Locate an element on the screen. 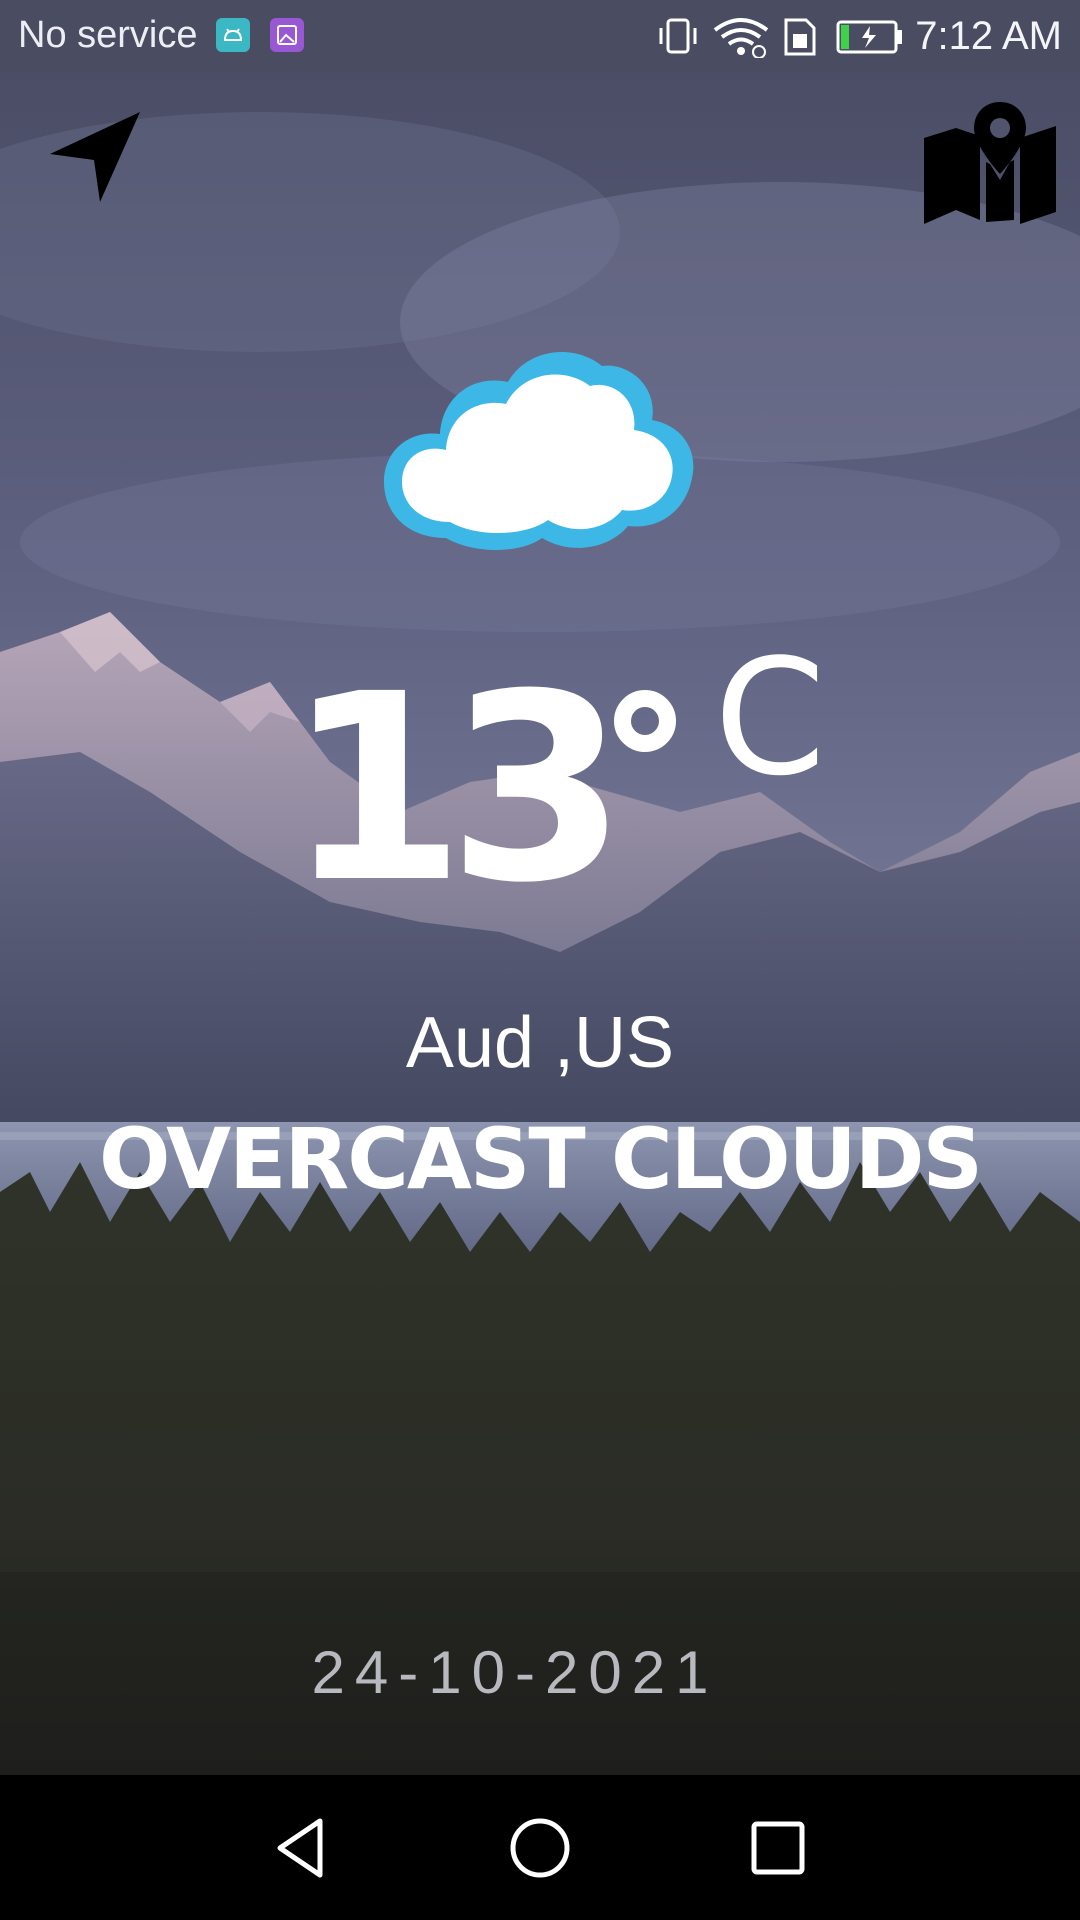  map-pin-icon is located at coordinates (991, 163).